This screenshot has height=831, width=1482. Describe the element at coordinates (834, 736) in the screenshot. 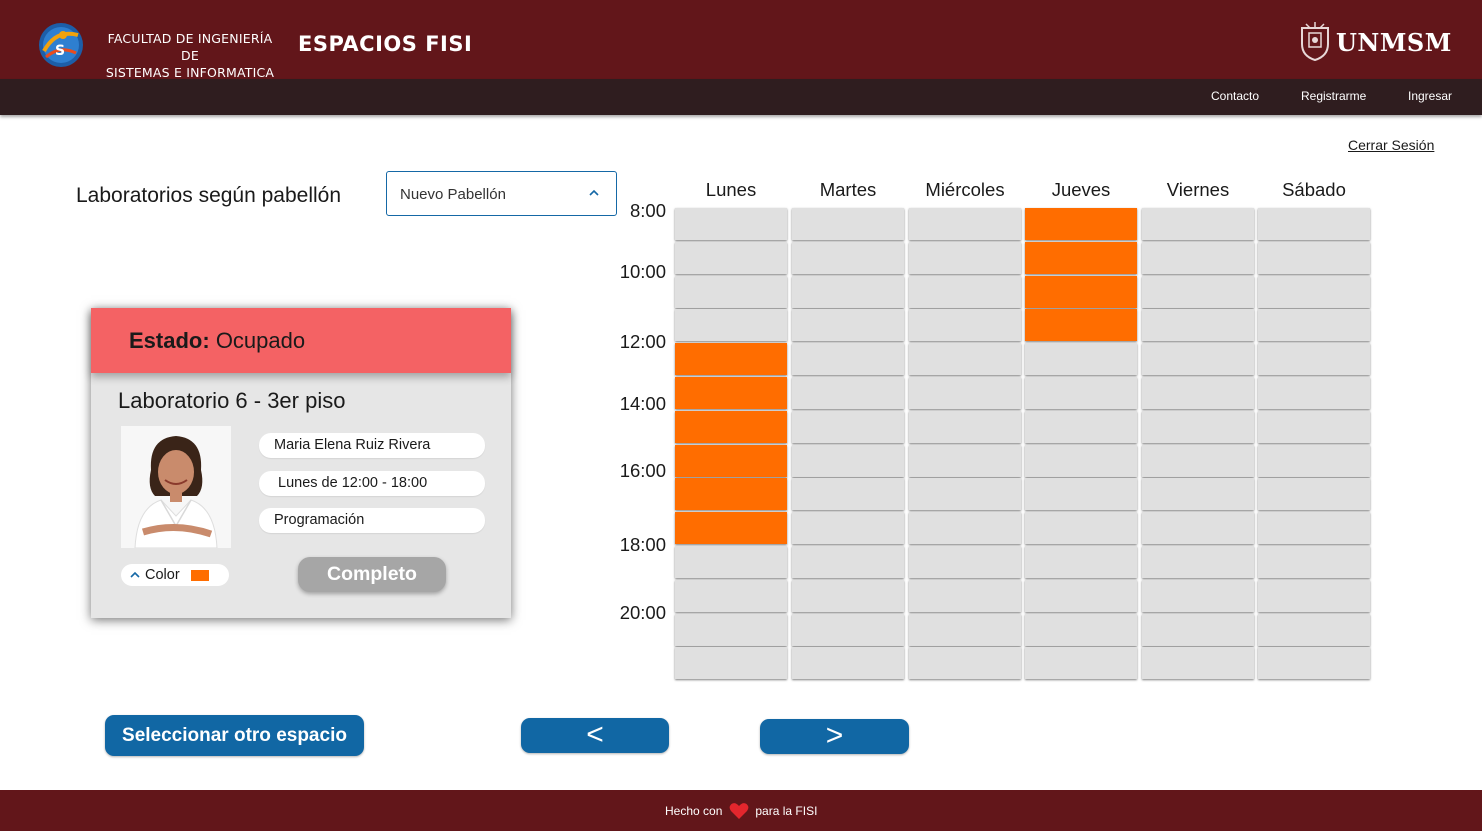

I see `next-button: >` at that location.